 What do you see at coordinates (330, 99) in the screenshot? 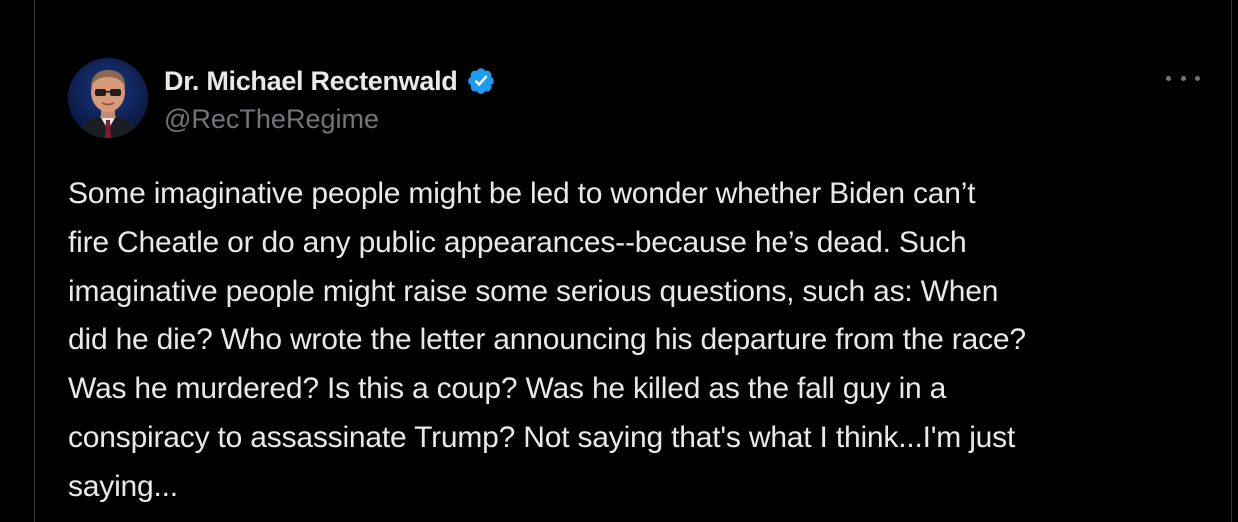
I see `author-names: Dr. Michael Rectenwald @RecTheRegime` at bounding box center [330, 99].